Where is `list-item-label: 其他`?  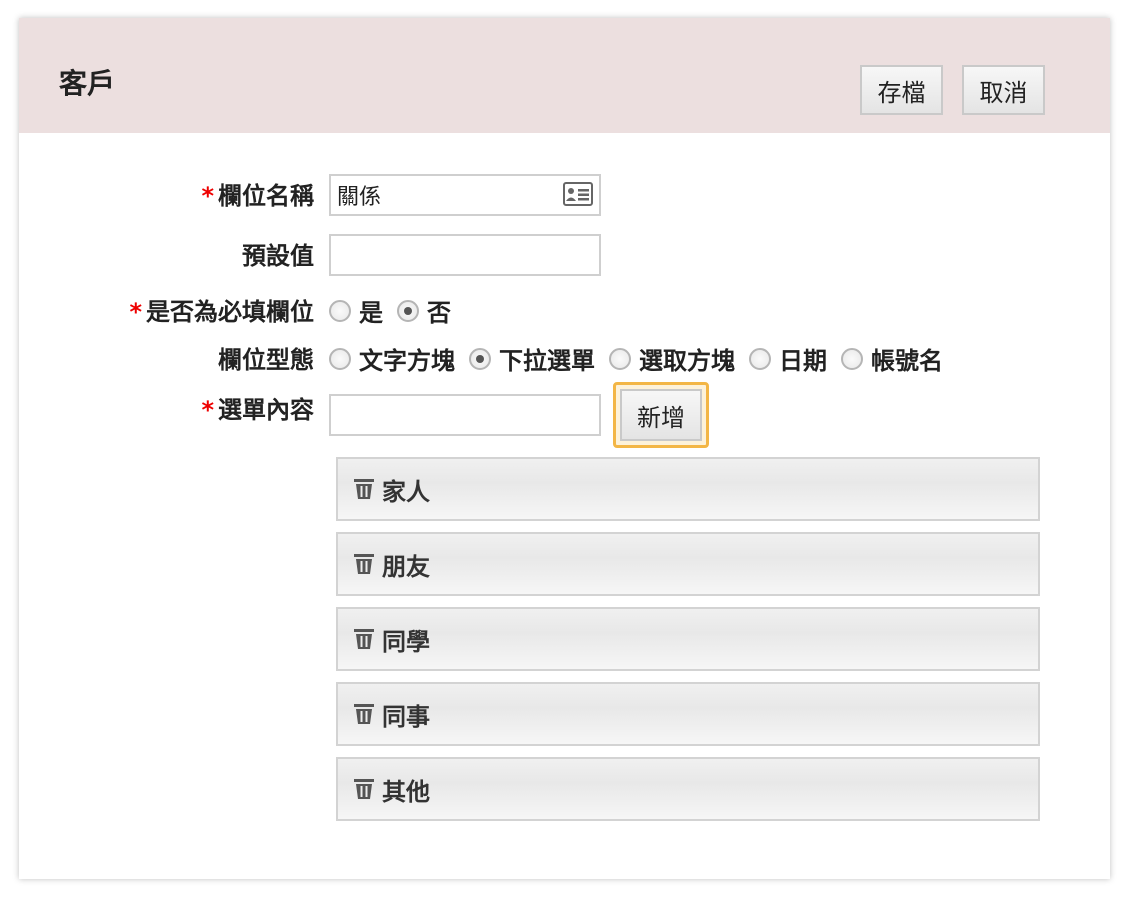
list-item-label: 其他 is located at coordinates (406, 791).